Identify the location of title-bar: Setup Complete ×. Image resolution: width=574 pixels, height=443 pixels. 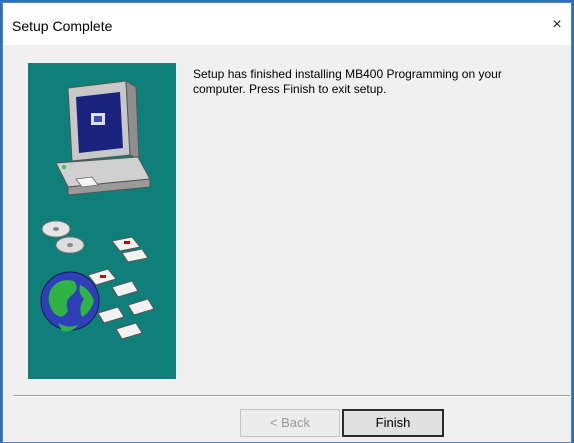
(287, 24).